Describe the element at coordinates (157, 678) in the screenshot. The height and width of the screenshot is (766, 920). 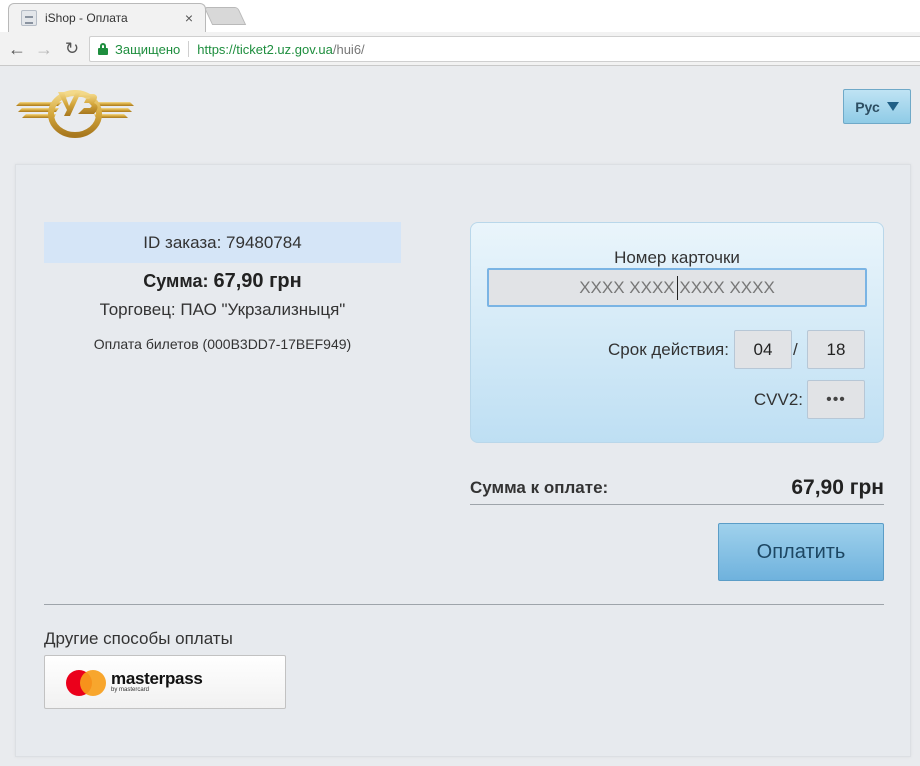
I see `masterpass-wordmark: masterpass` at that location.